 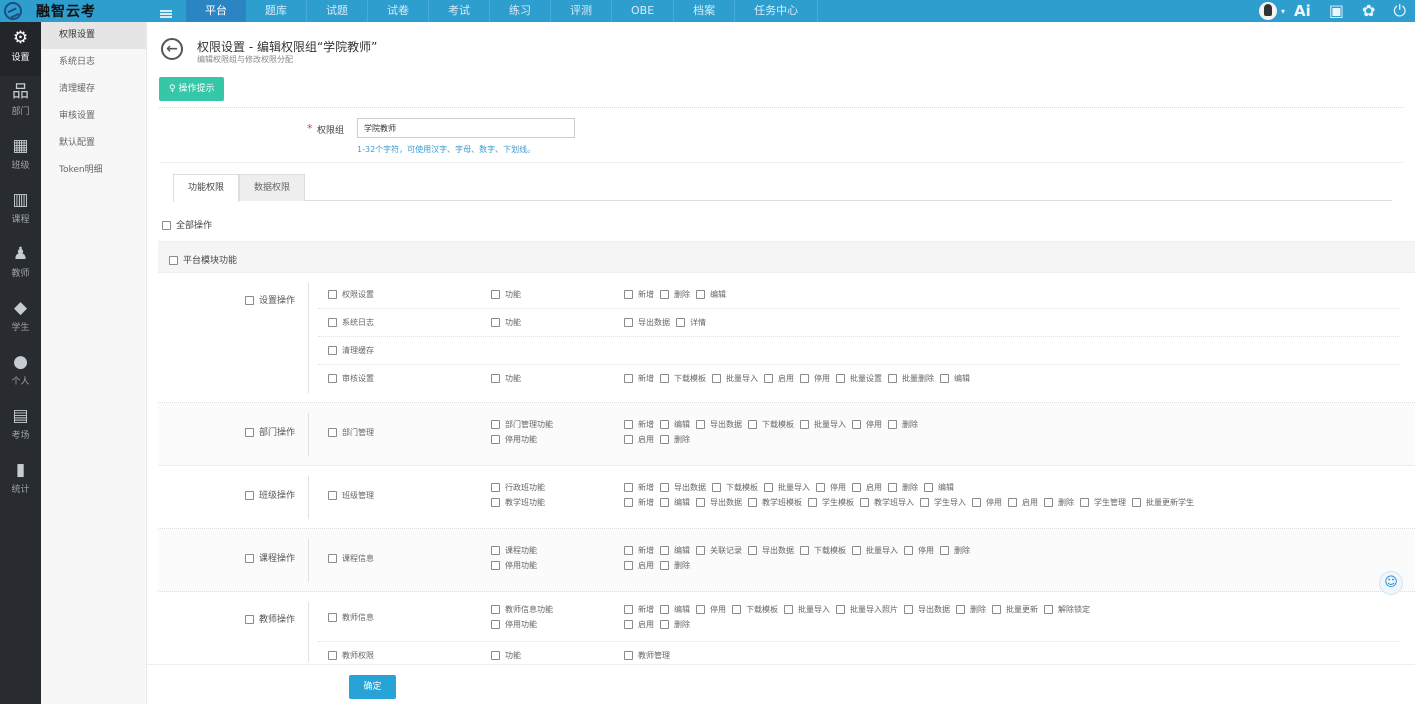 I want to click on action-checkbox: 教师管理, so click(x=647, y=655).